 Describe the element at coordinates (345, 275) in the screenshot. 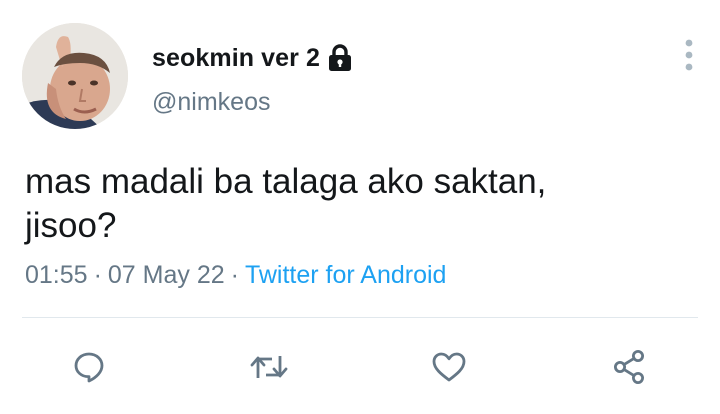

I see `tweet-source-link: Twitter for Android` at that location.